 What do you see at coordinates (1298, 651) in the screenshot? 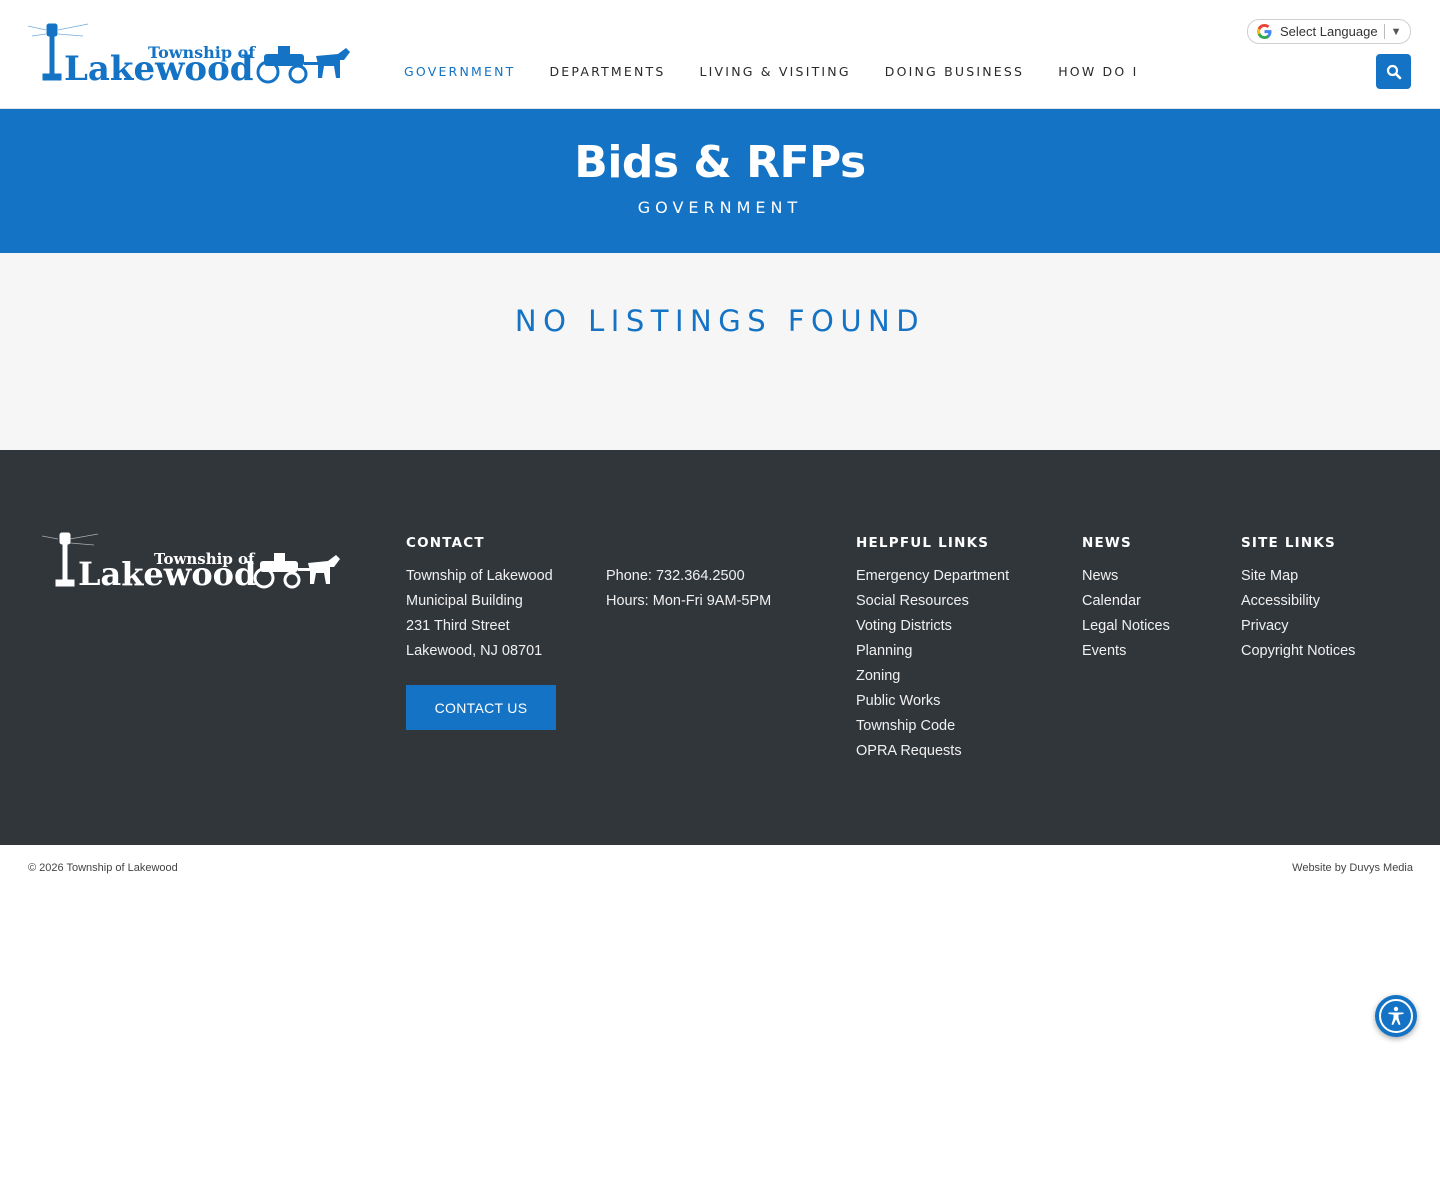
I see `footer-link-copyright-notices: Copyright Notices` at bounding box center [1298, 651].